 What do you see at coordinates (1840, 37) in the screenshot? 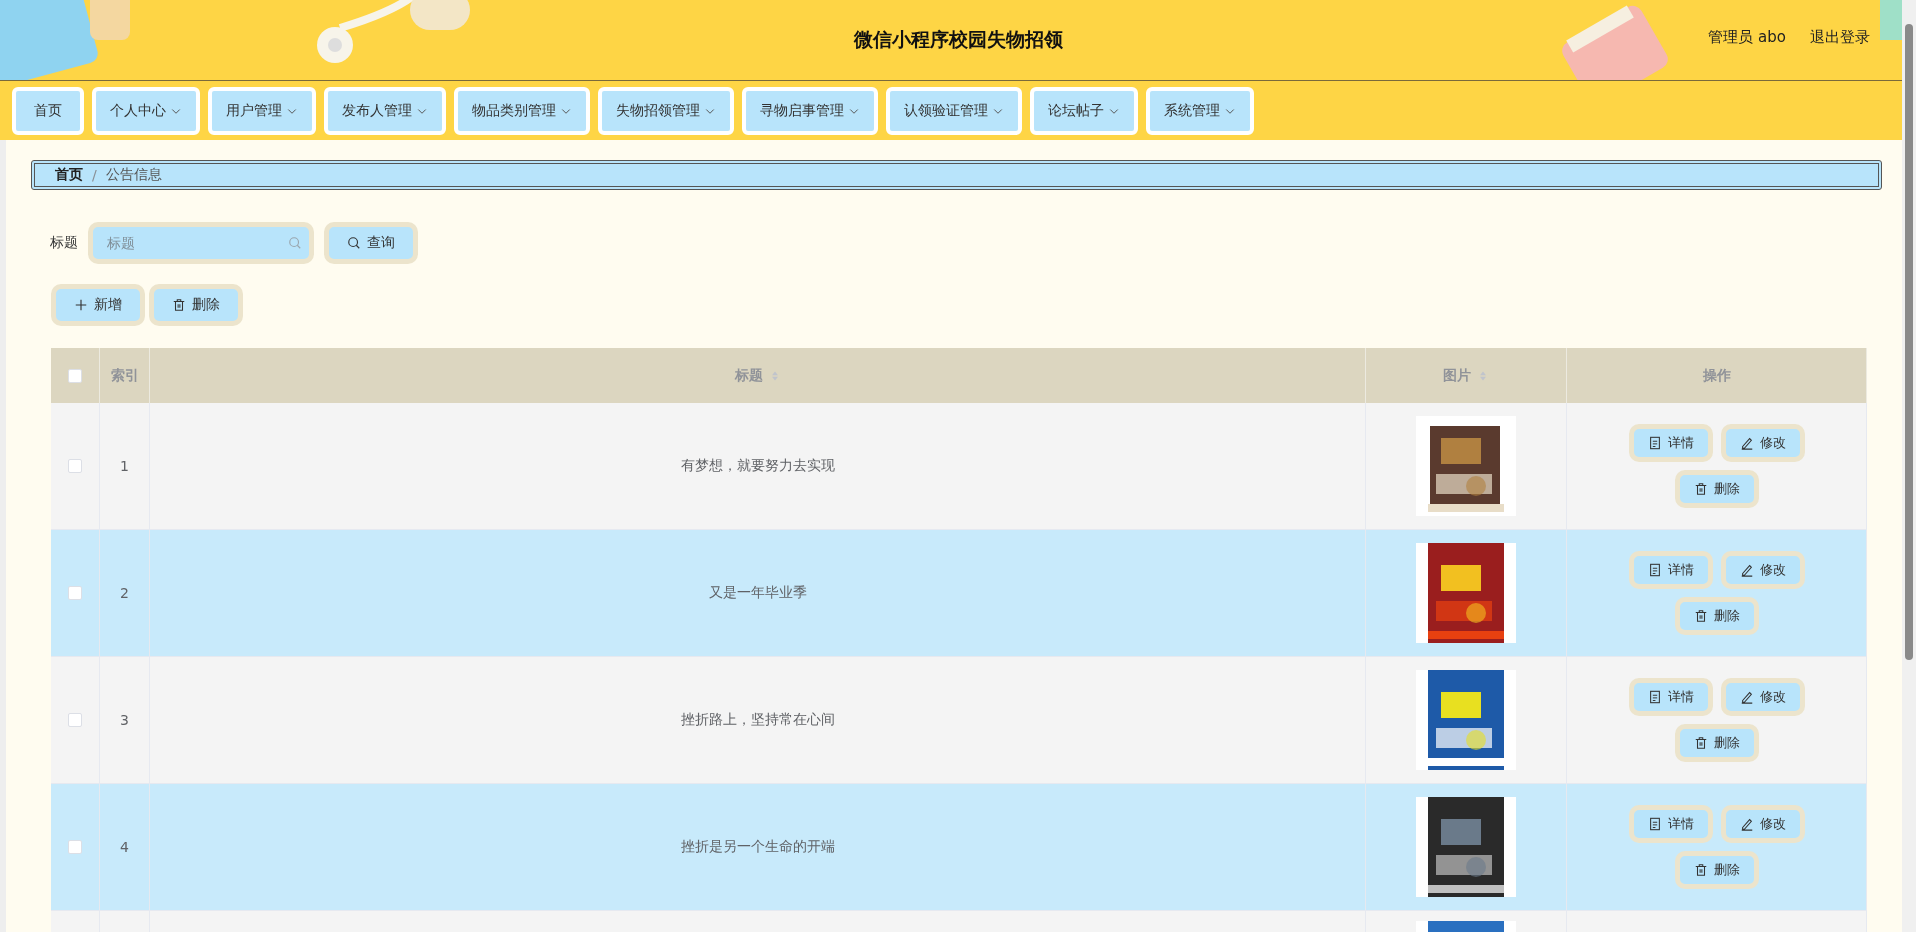
I see `logout-link: 退出登录` at bounding box center [1840, 37].